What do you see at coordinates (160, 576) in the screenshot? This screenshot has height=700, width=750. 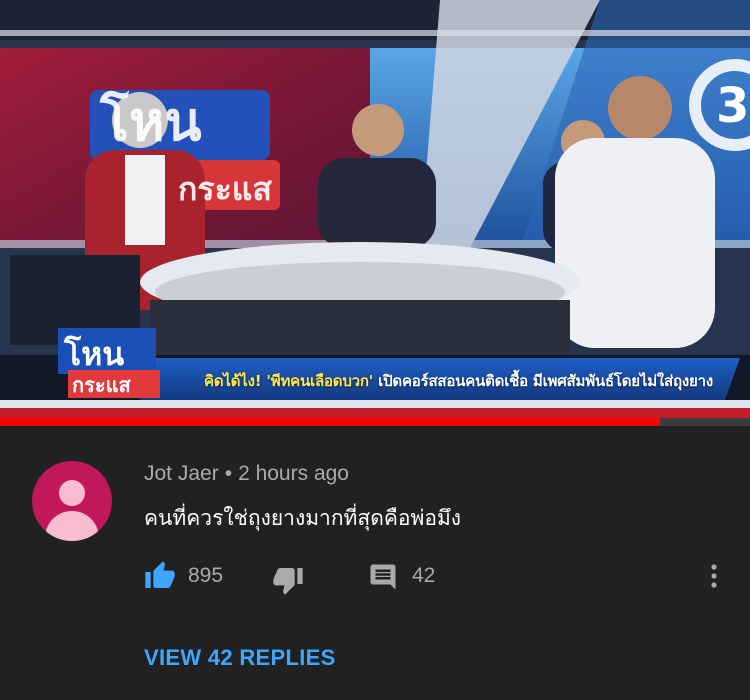 I see `thumb-up-icon` at bounding box center [160, 576].